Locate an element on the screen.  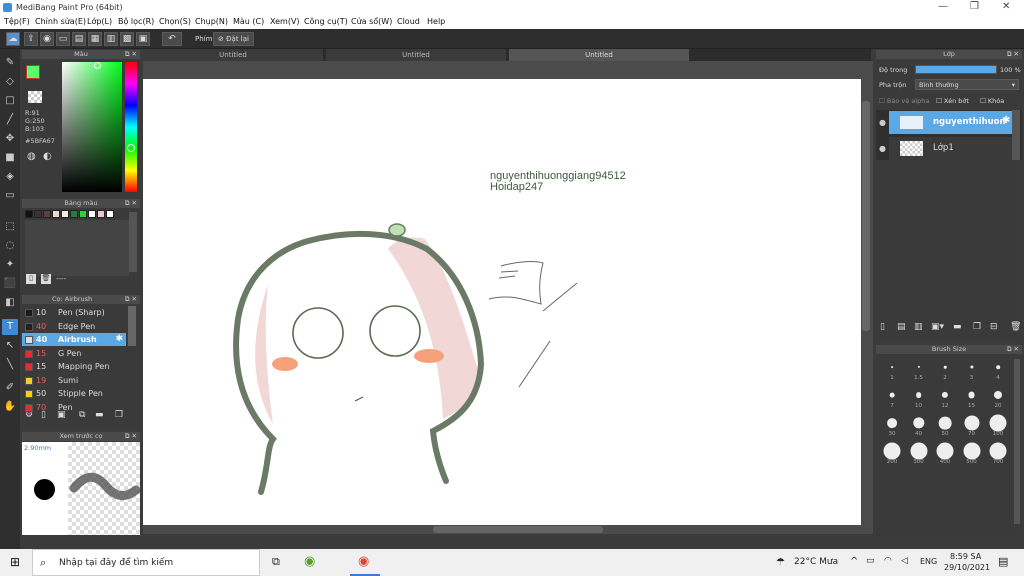
brush-size-cell: 70 is located at coordinates (972, 425).